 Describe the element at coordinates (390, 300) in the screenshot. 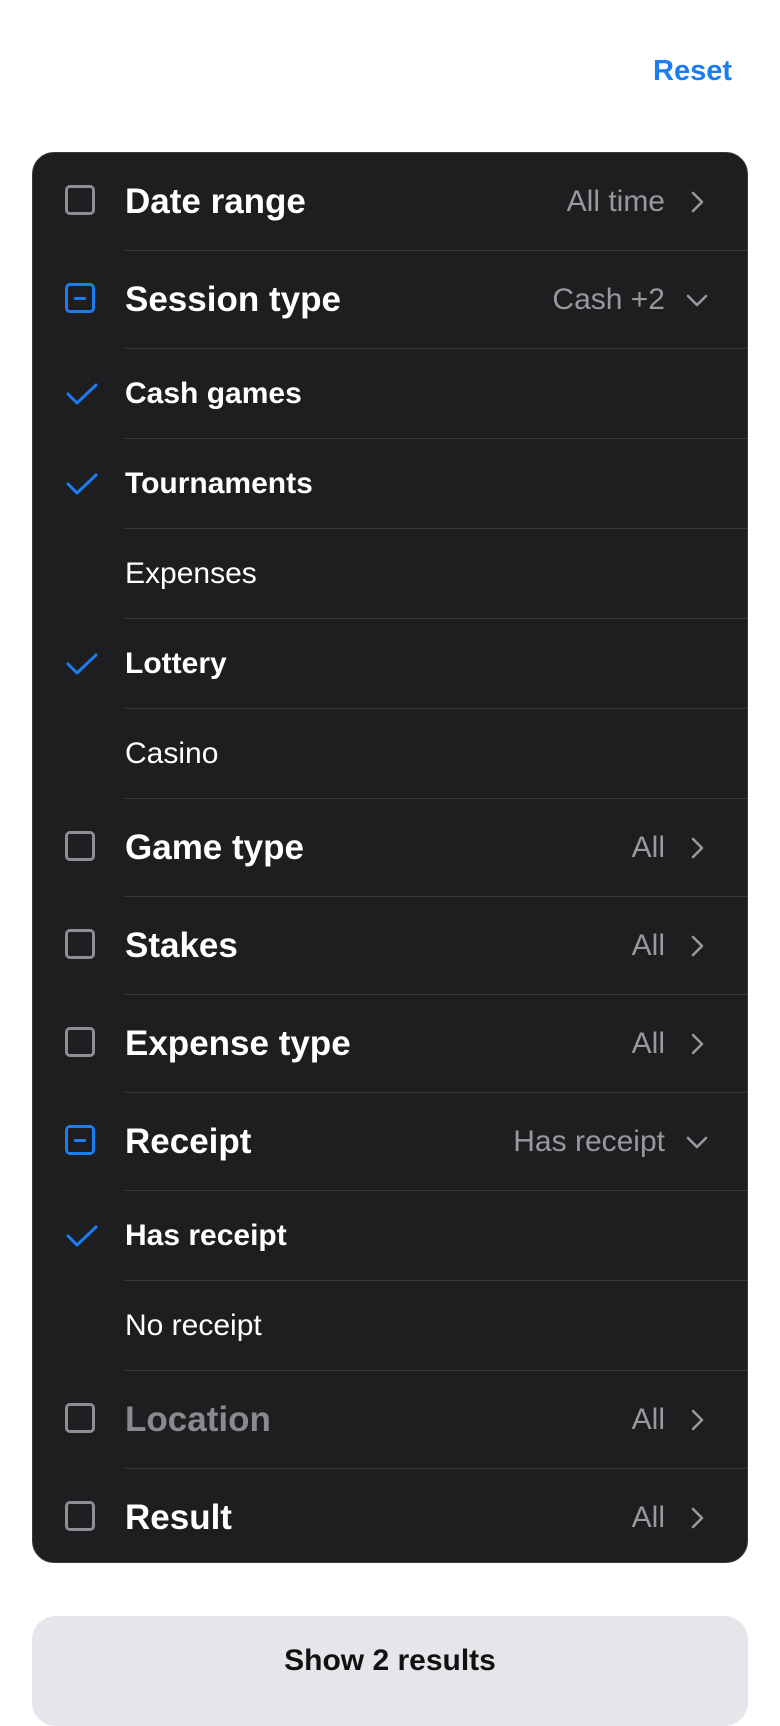

I see `filter-session-type: Session type Cash +2` at that location.